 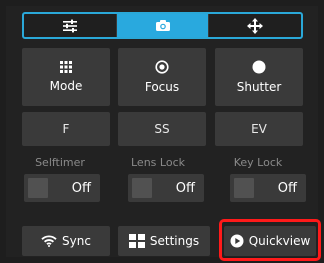 What do you see at coordinates (66, 67) in the screenshot?
I see `grid-icon` at bounding box center [66, 67].